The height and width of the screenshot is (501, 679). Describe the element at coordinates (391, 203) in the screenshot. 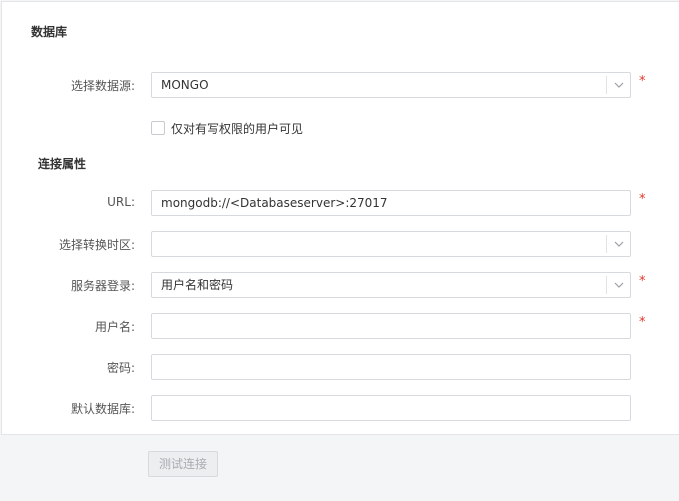

I see `url-input: mongodb://<Databaseserver>:27017` at that location.